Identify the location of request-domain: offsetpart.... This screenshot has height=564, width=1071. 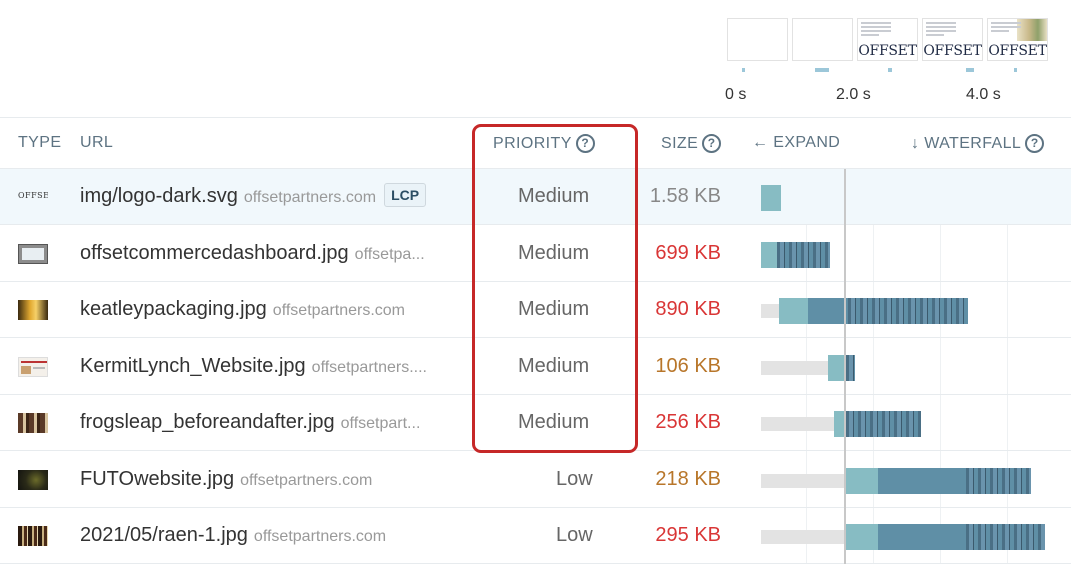
(380, 423).